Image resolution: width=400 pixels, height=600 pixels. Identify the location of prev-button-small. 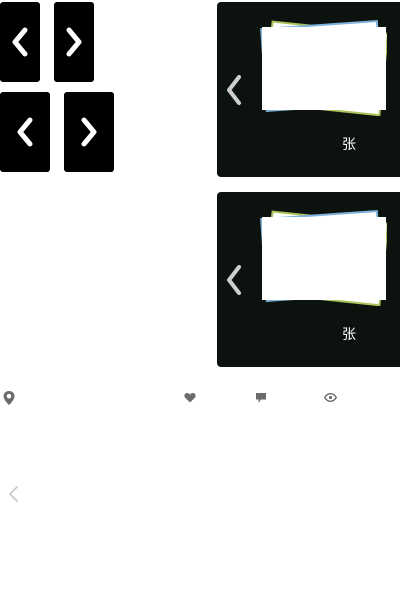
(20, 42).